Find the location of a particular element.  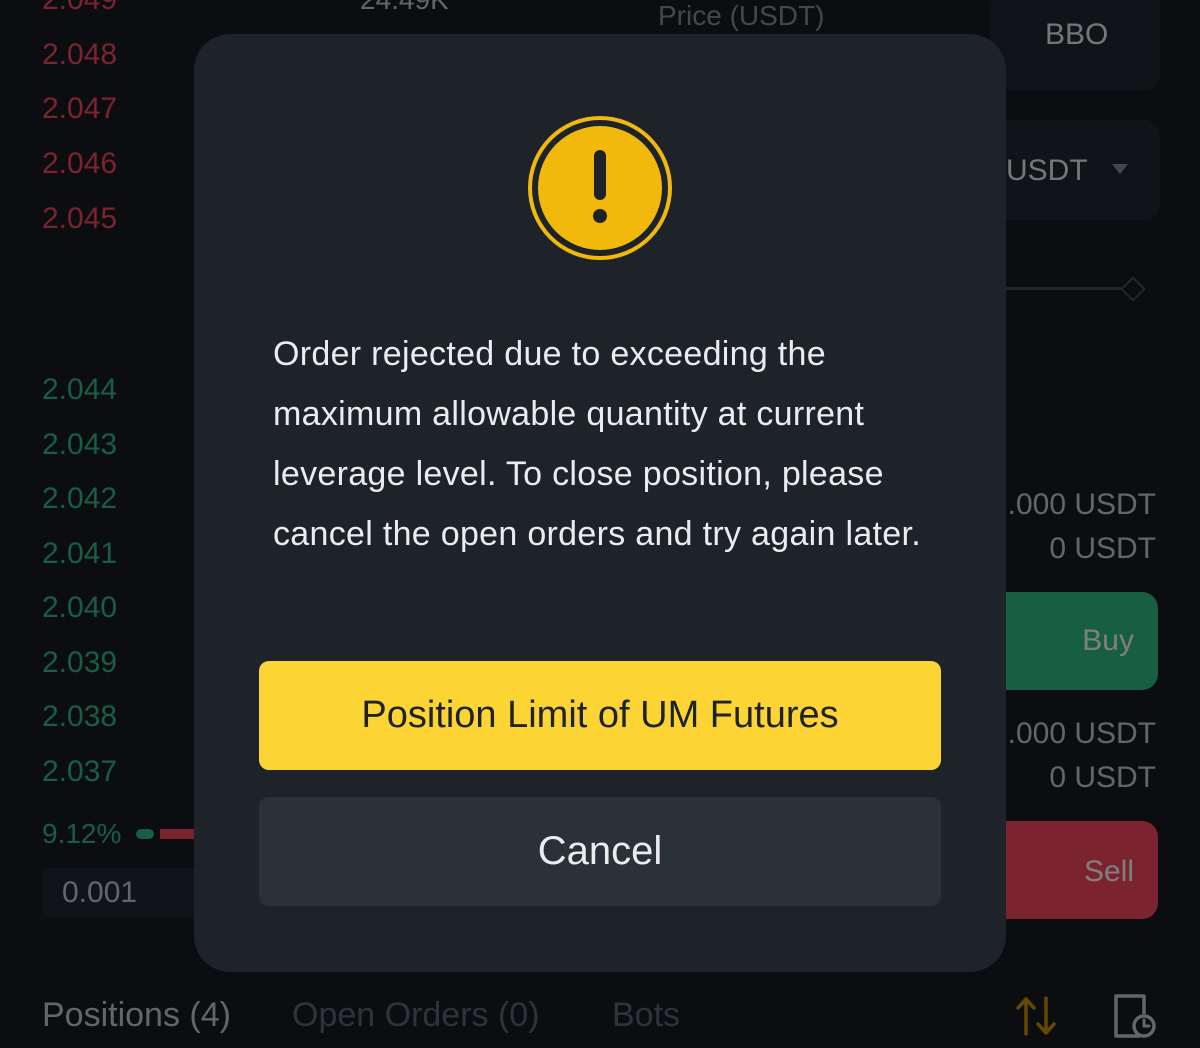

cancel-button: Cancel is located at coordinates (600, 851).